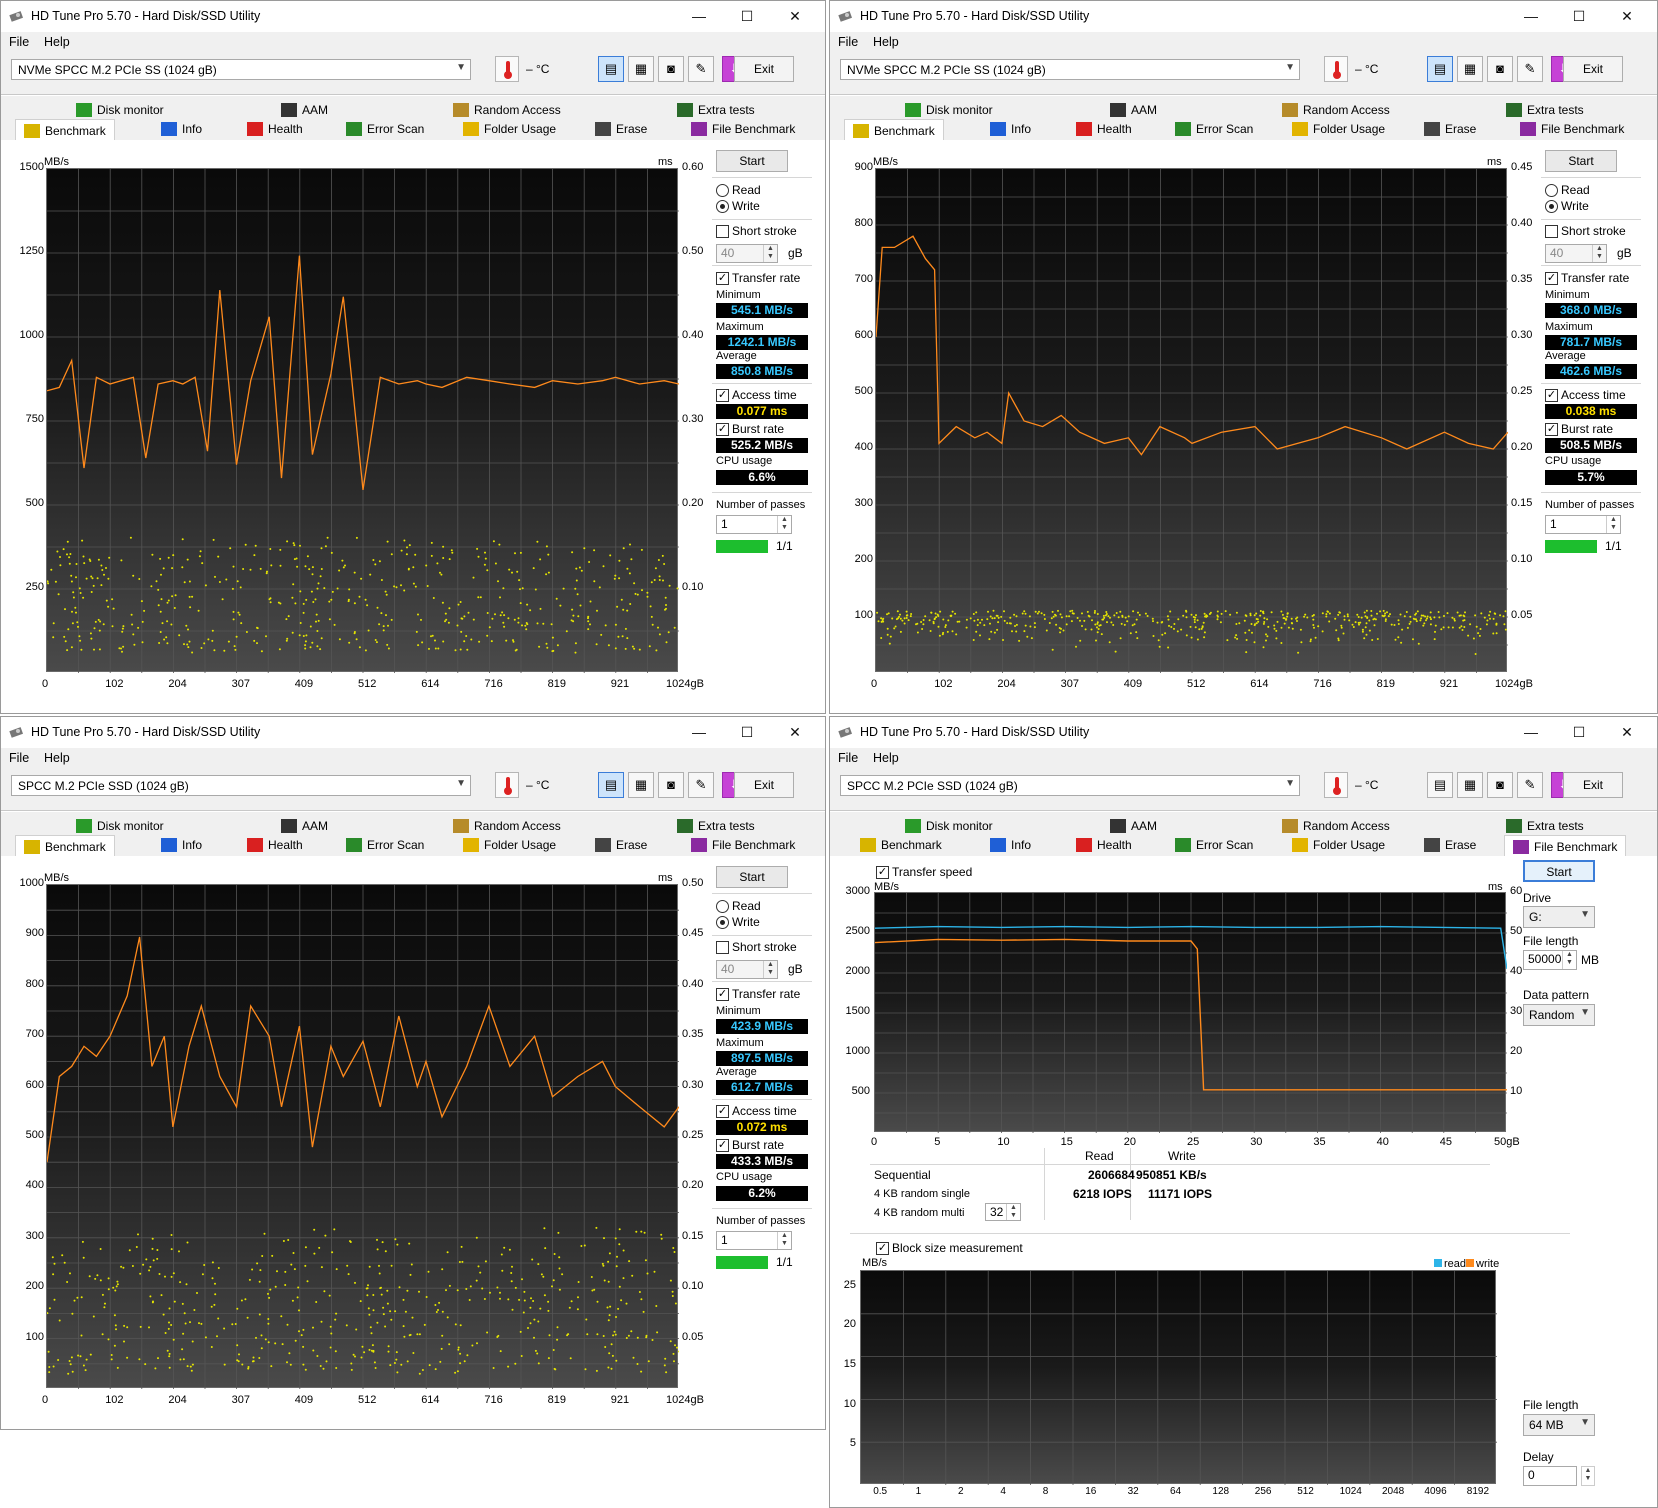  What do you see at coordinates (1559, 1425) in the screenshot?
I see `block-size-file-length-dropdown: 64 MB ▼` at bounding box center [1559, 1425].